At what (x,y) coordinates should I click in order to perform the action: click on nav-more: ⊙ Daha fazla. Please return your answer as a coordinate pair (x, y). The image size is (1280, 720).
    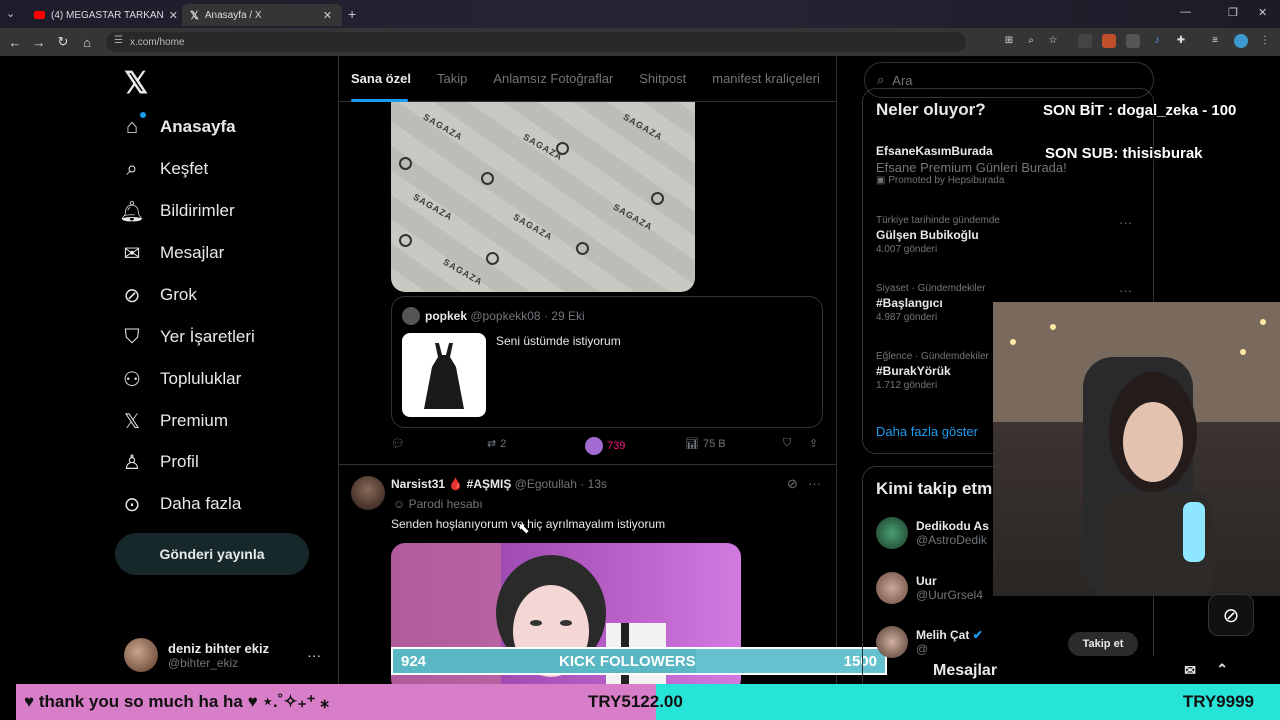
    Looking at the image, I should click on (180, 504).